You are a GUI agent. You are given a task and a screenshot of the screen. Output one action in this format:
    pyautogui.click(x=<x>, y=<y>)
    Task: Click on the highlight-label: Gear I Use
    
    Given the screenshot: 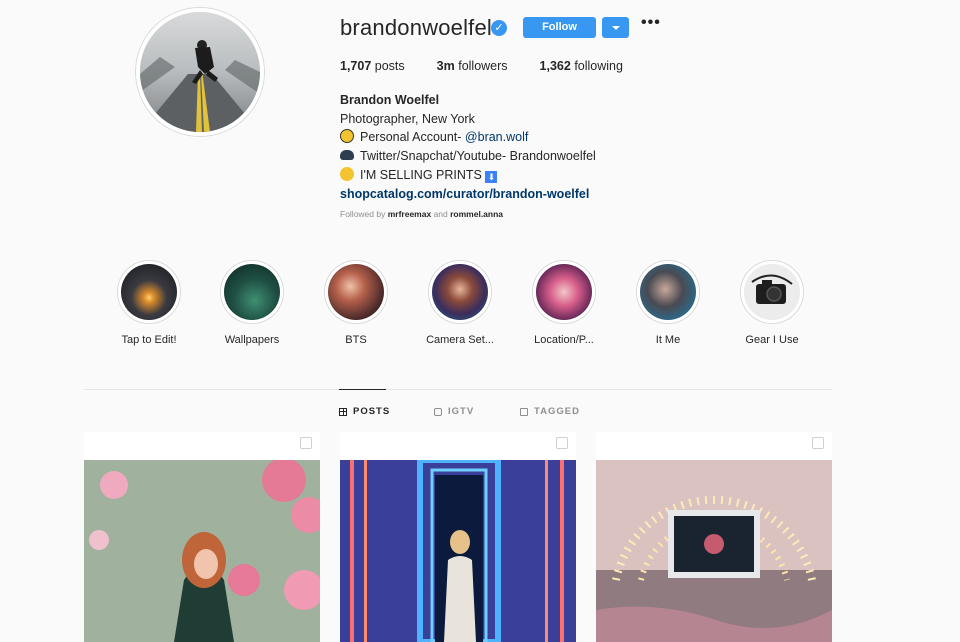 What is the action you would take?
    pyautogui.click(x=772, y=340)
    